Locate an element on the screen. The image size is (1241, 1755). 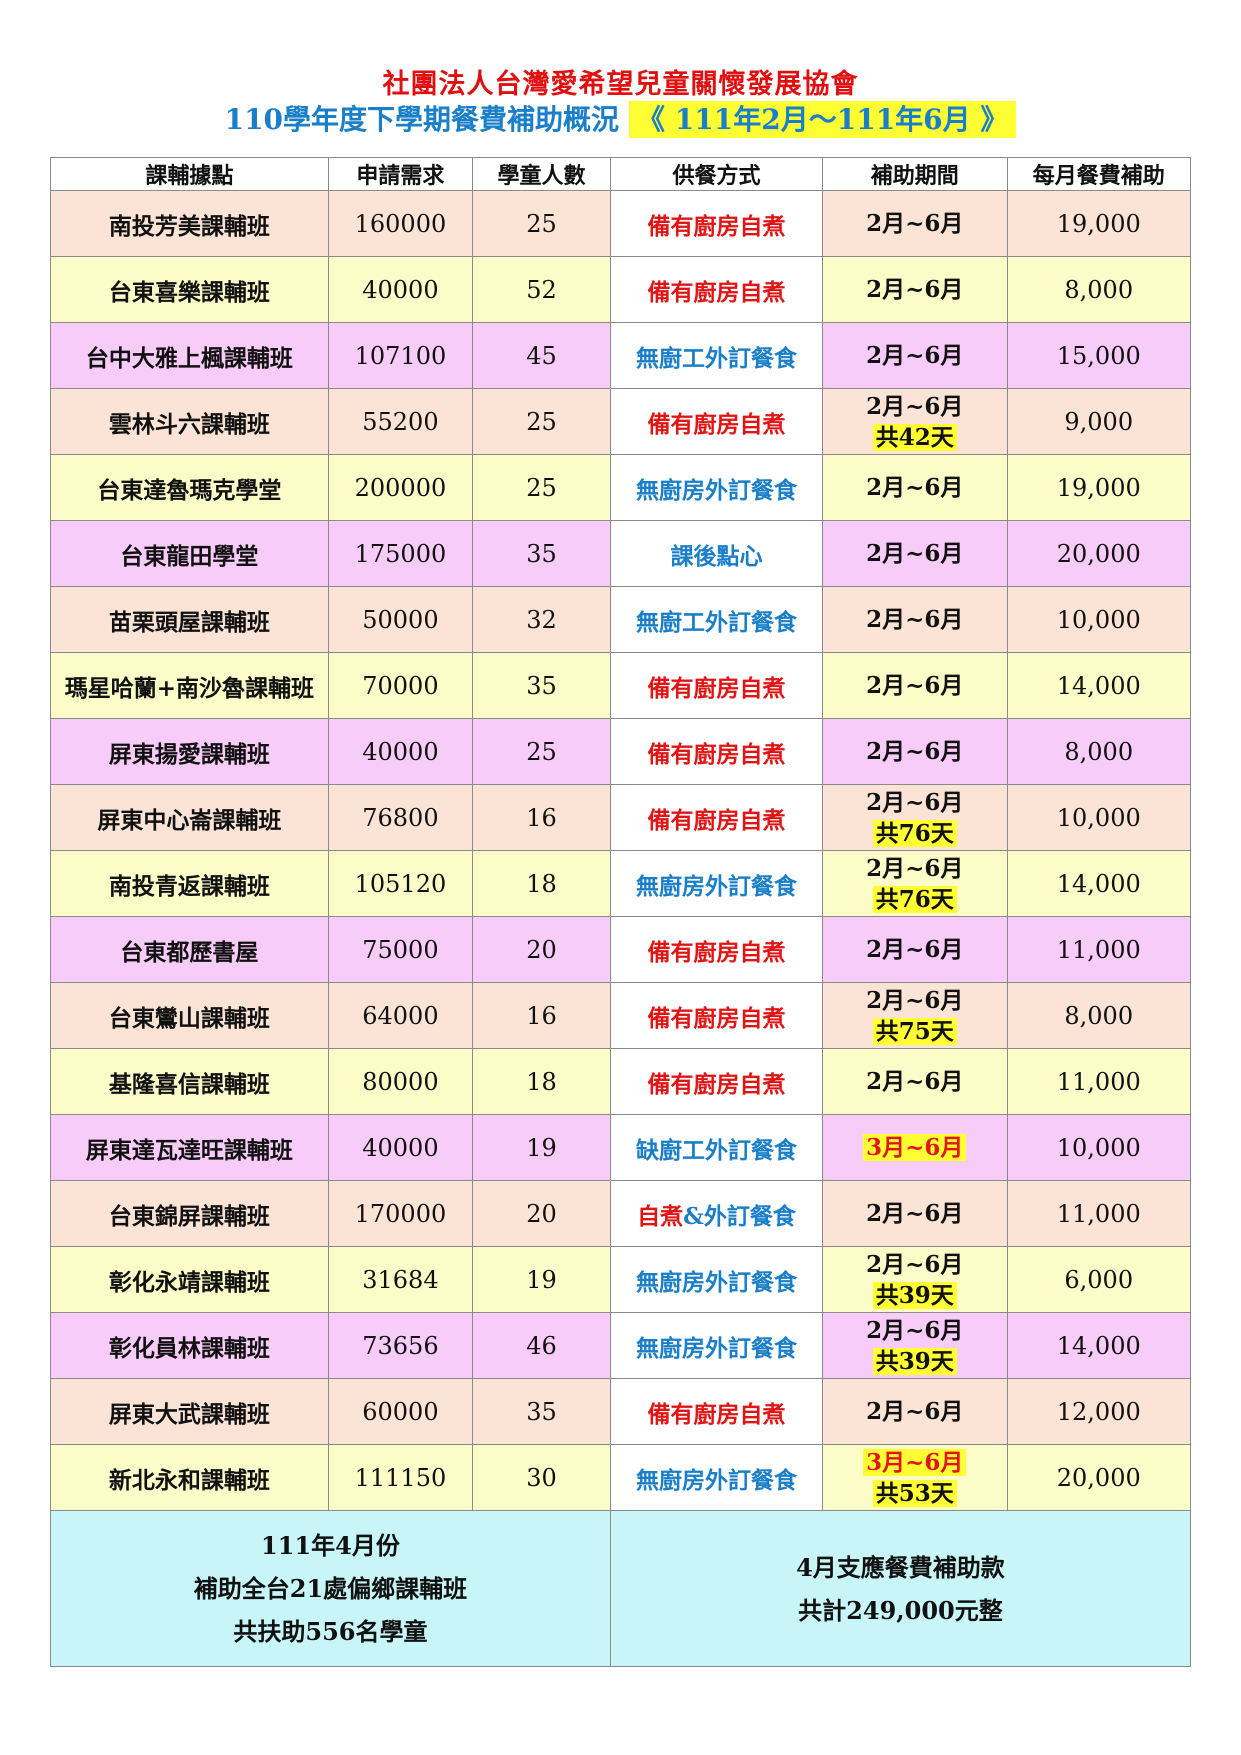
table-row: 屏東大武課輔班 60000 35 備有廚房自煮 2月~6月 12,000 is located at coordinates (620, 1411).